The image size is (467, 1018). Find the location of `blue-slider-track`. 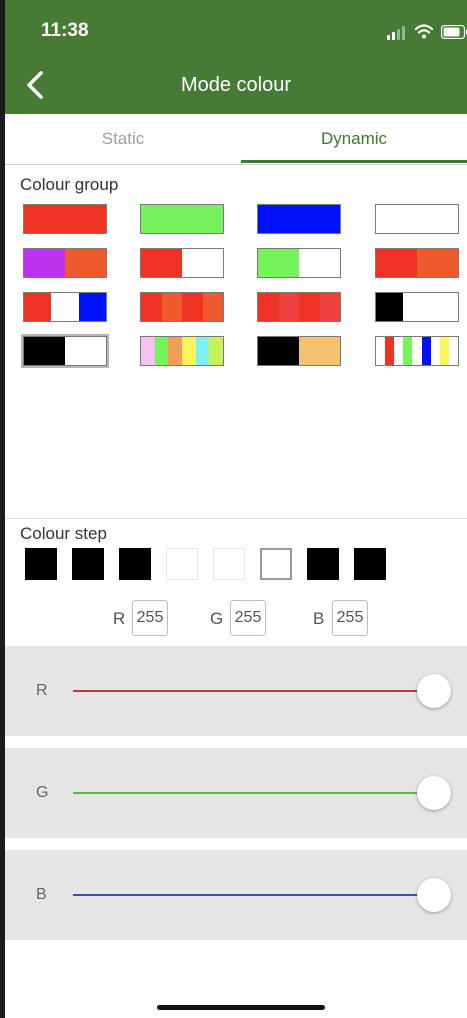

blue-slider-track is located at coordinates (254, 895).